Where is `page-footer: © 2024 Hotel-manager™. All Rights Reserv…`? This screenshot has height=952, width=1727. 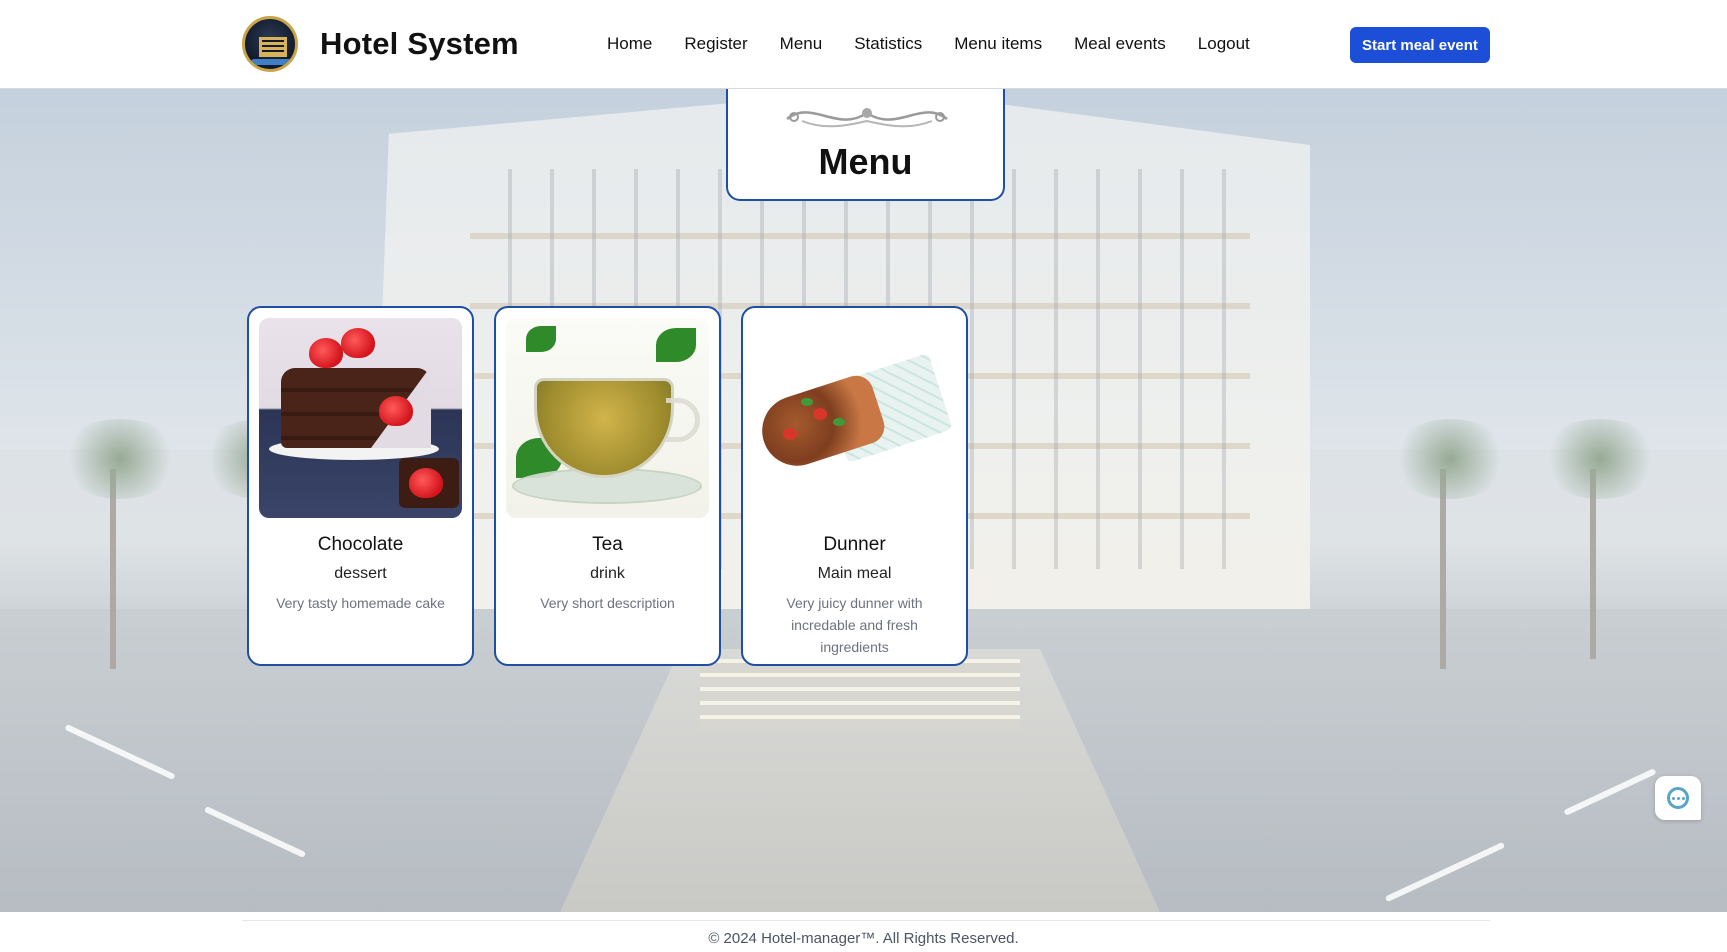
page-footer: © 2024 Hotel-manager™. All Rights Reserv… is located at coordinates (863, 932).